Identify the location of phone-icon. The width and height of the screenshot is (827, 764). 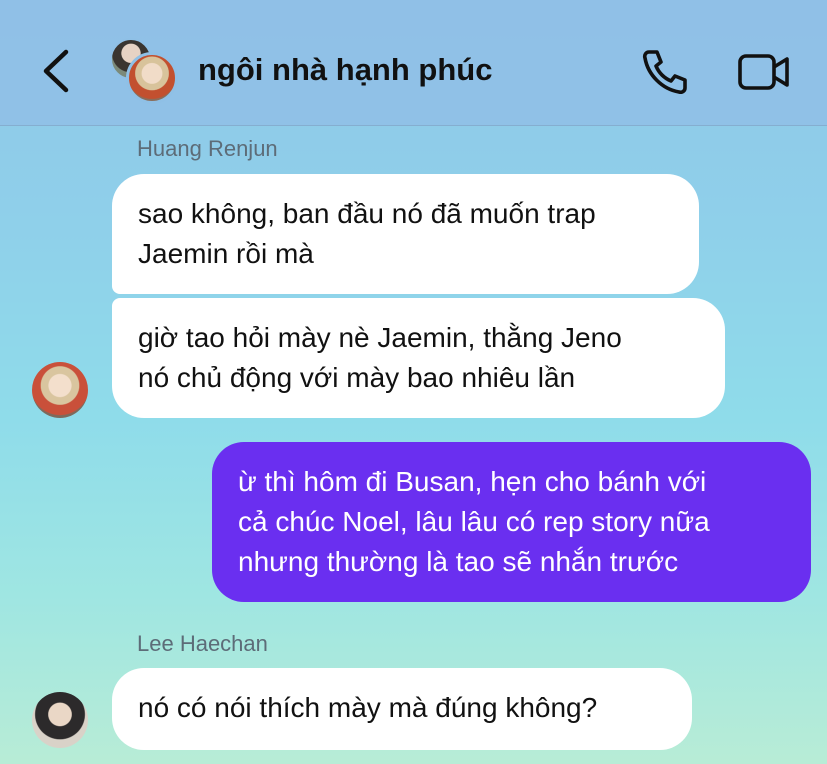
(665, 71).